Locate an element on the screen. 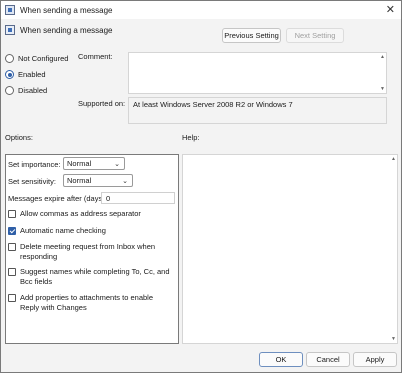  previous-setting-button: Previous Setting is located at coordinates (251, 35).